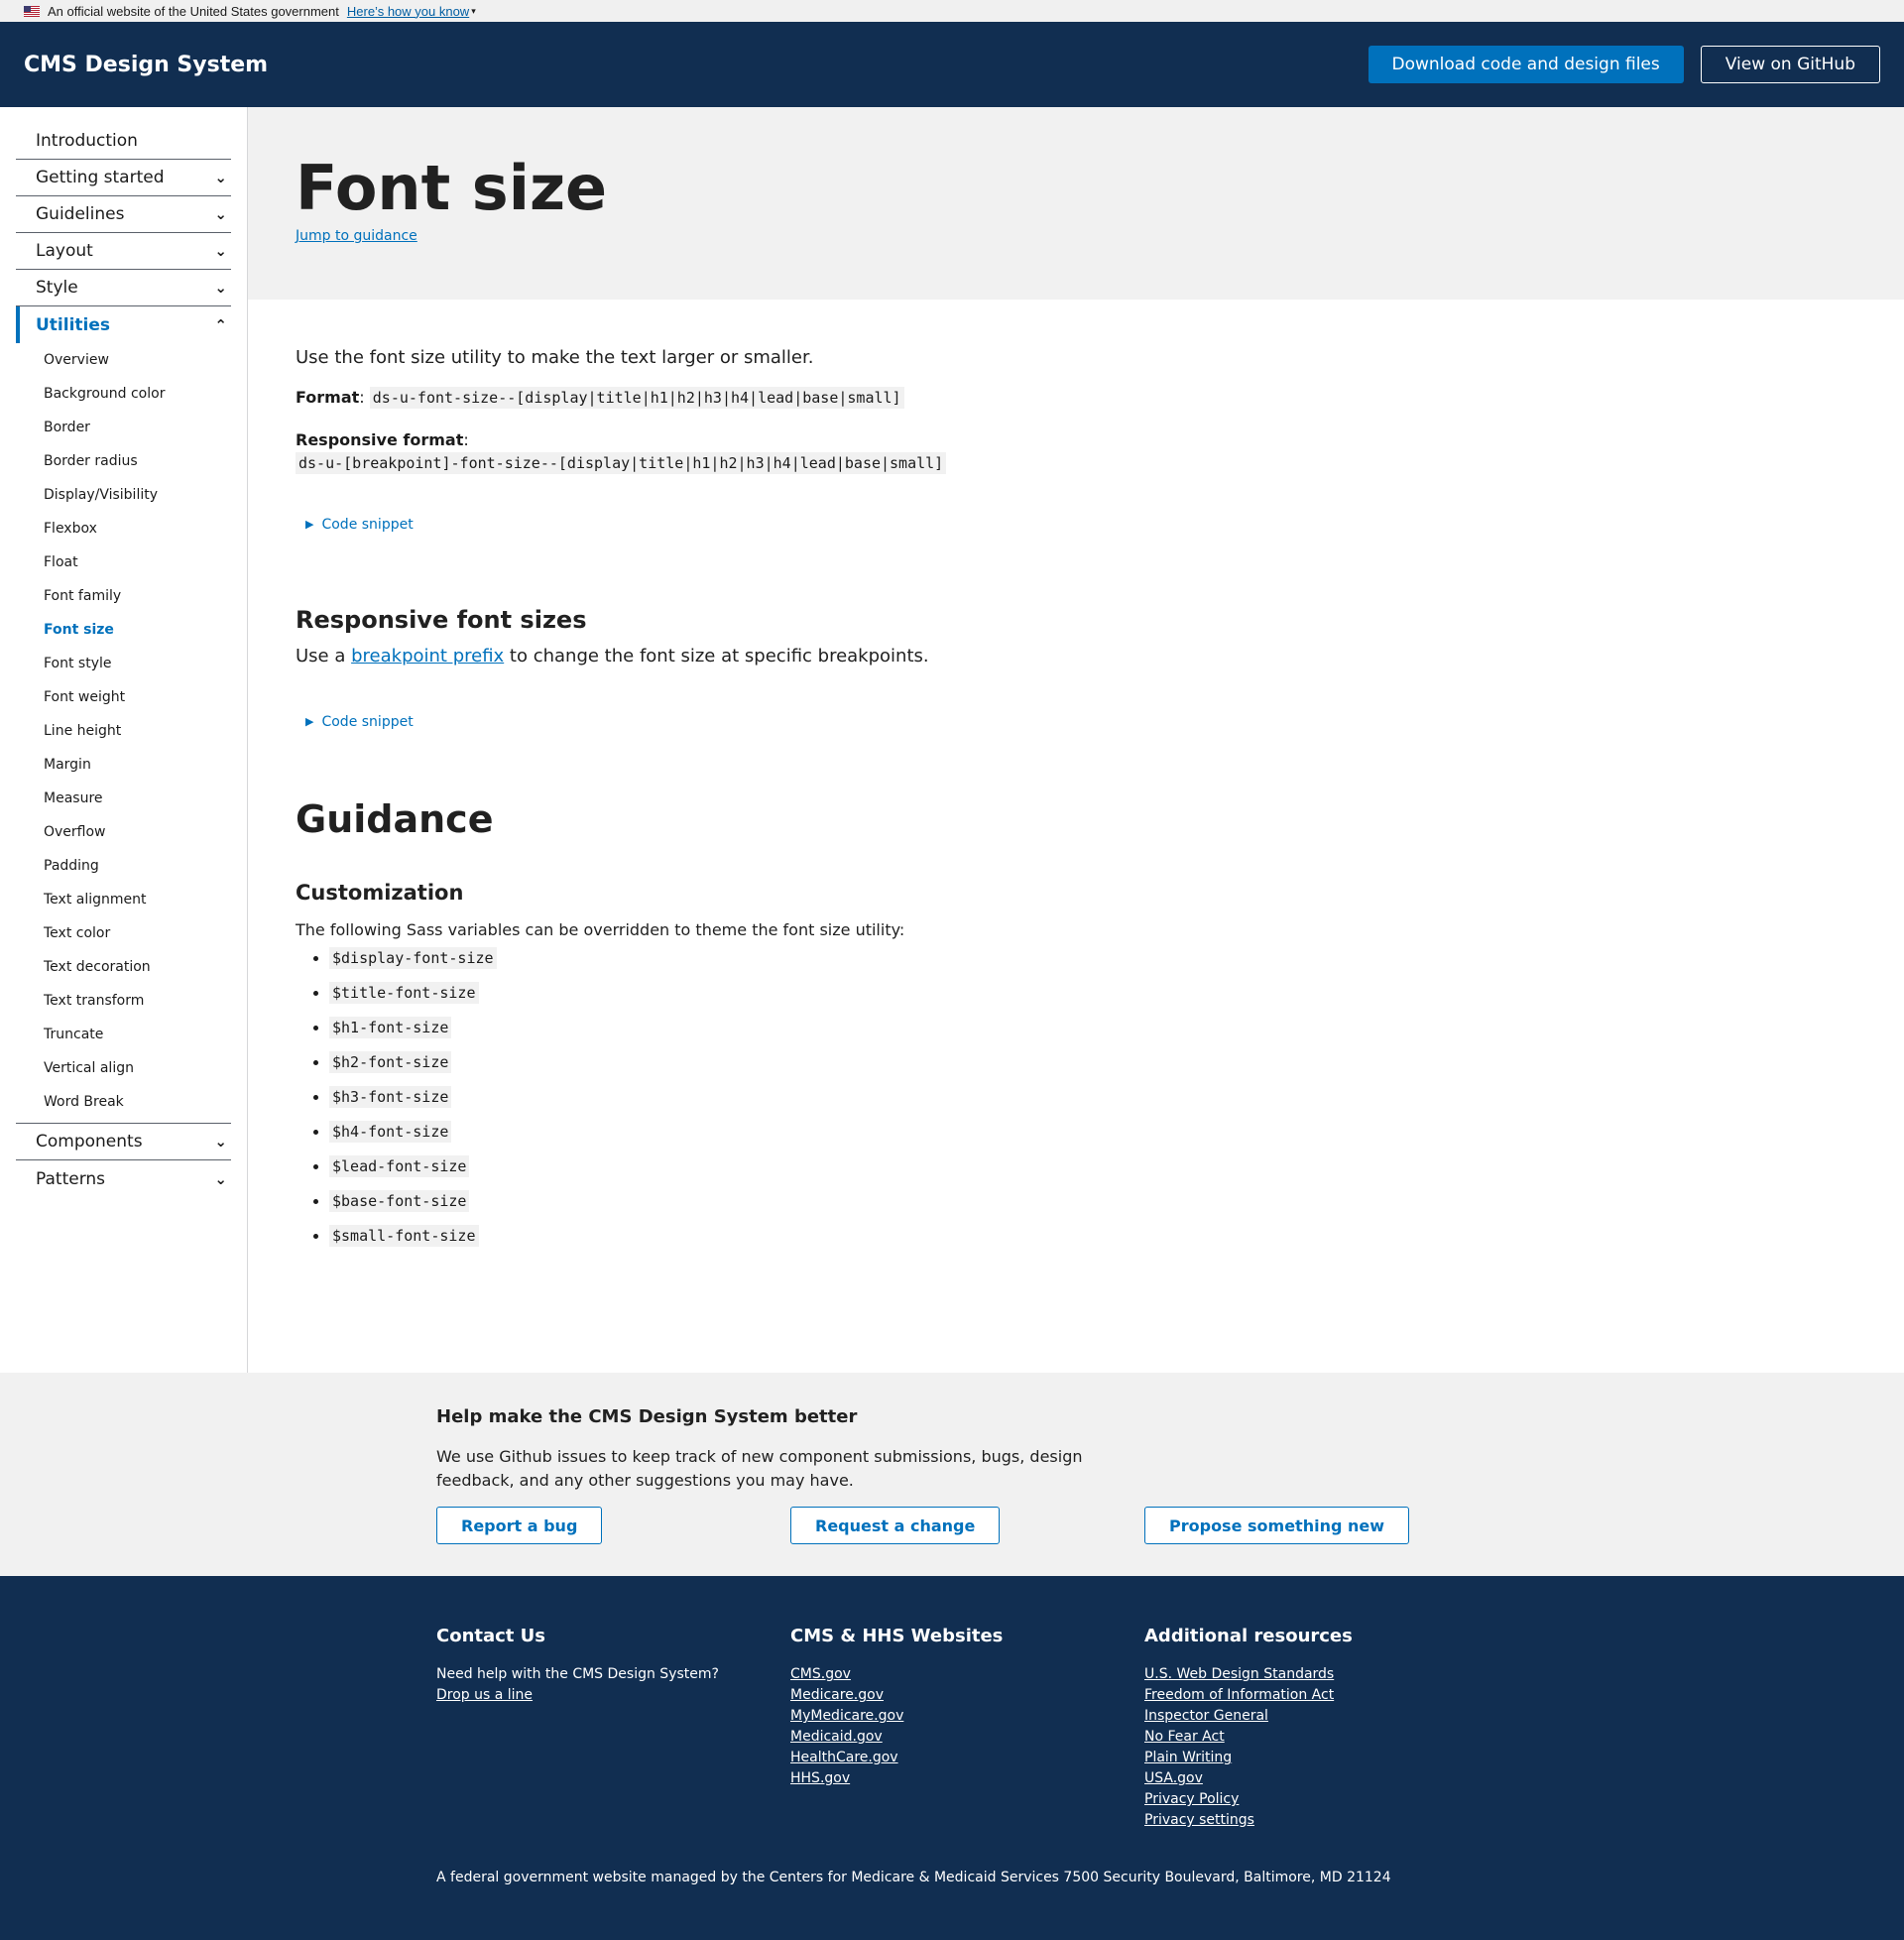 This screenshot has height=1940, width=1904. Describe the element at coordinates (452, 188) in the screenshot. I see `page-title: Font size` at that location.